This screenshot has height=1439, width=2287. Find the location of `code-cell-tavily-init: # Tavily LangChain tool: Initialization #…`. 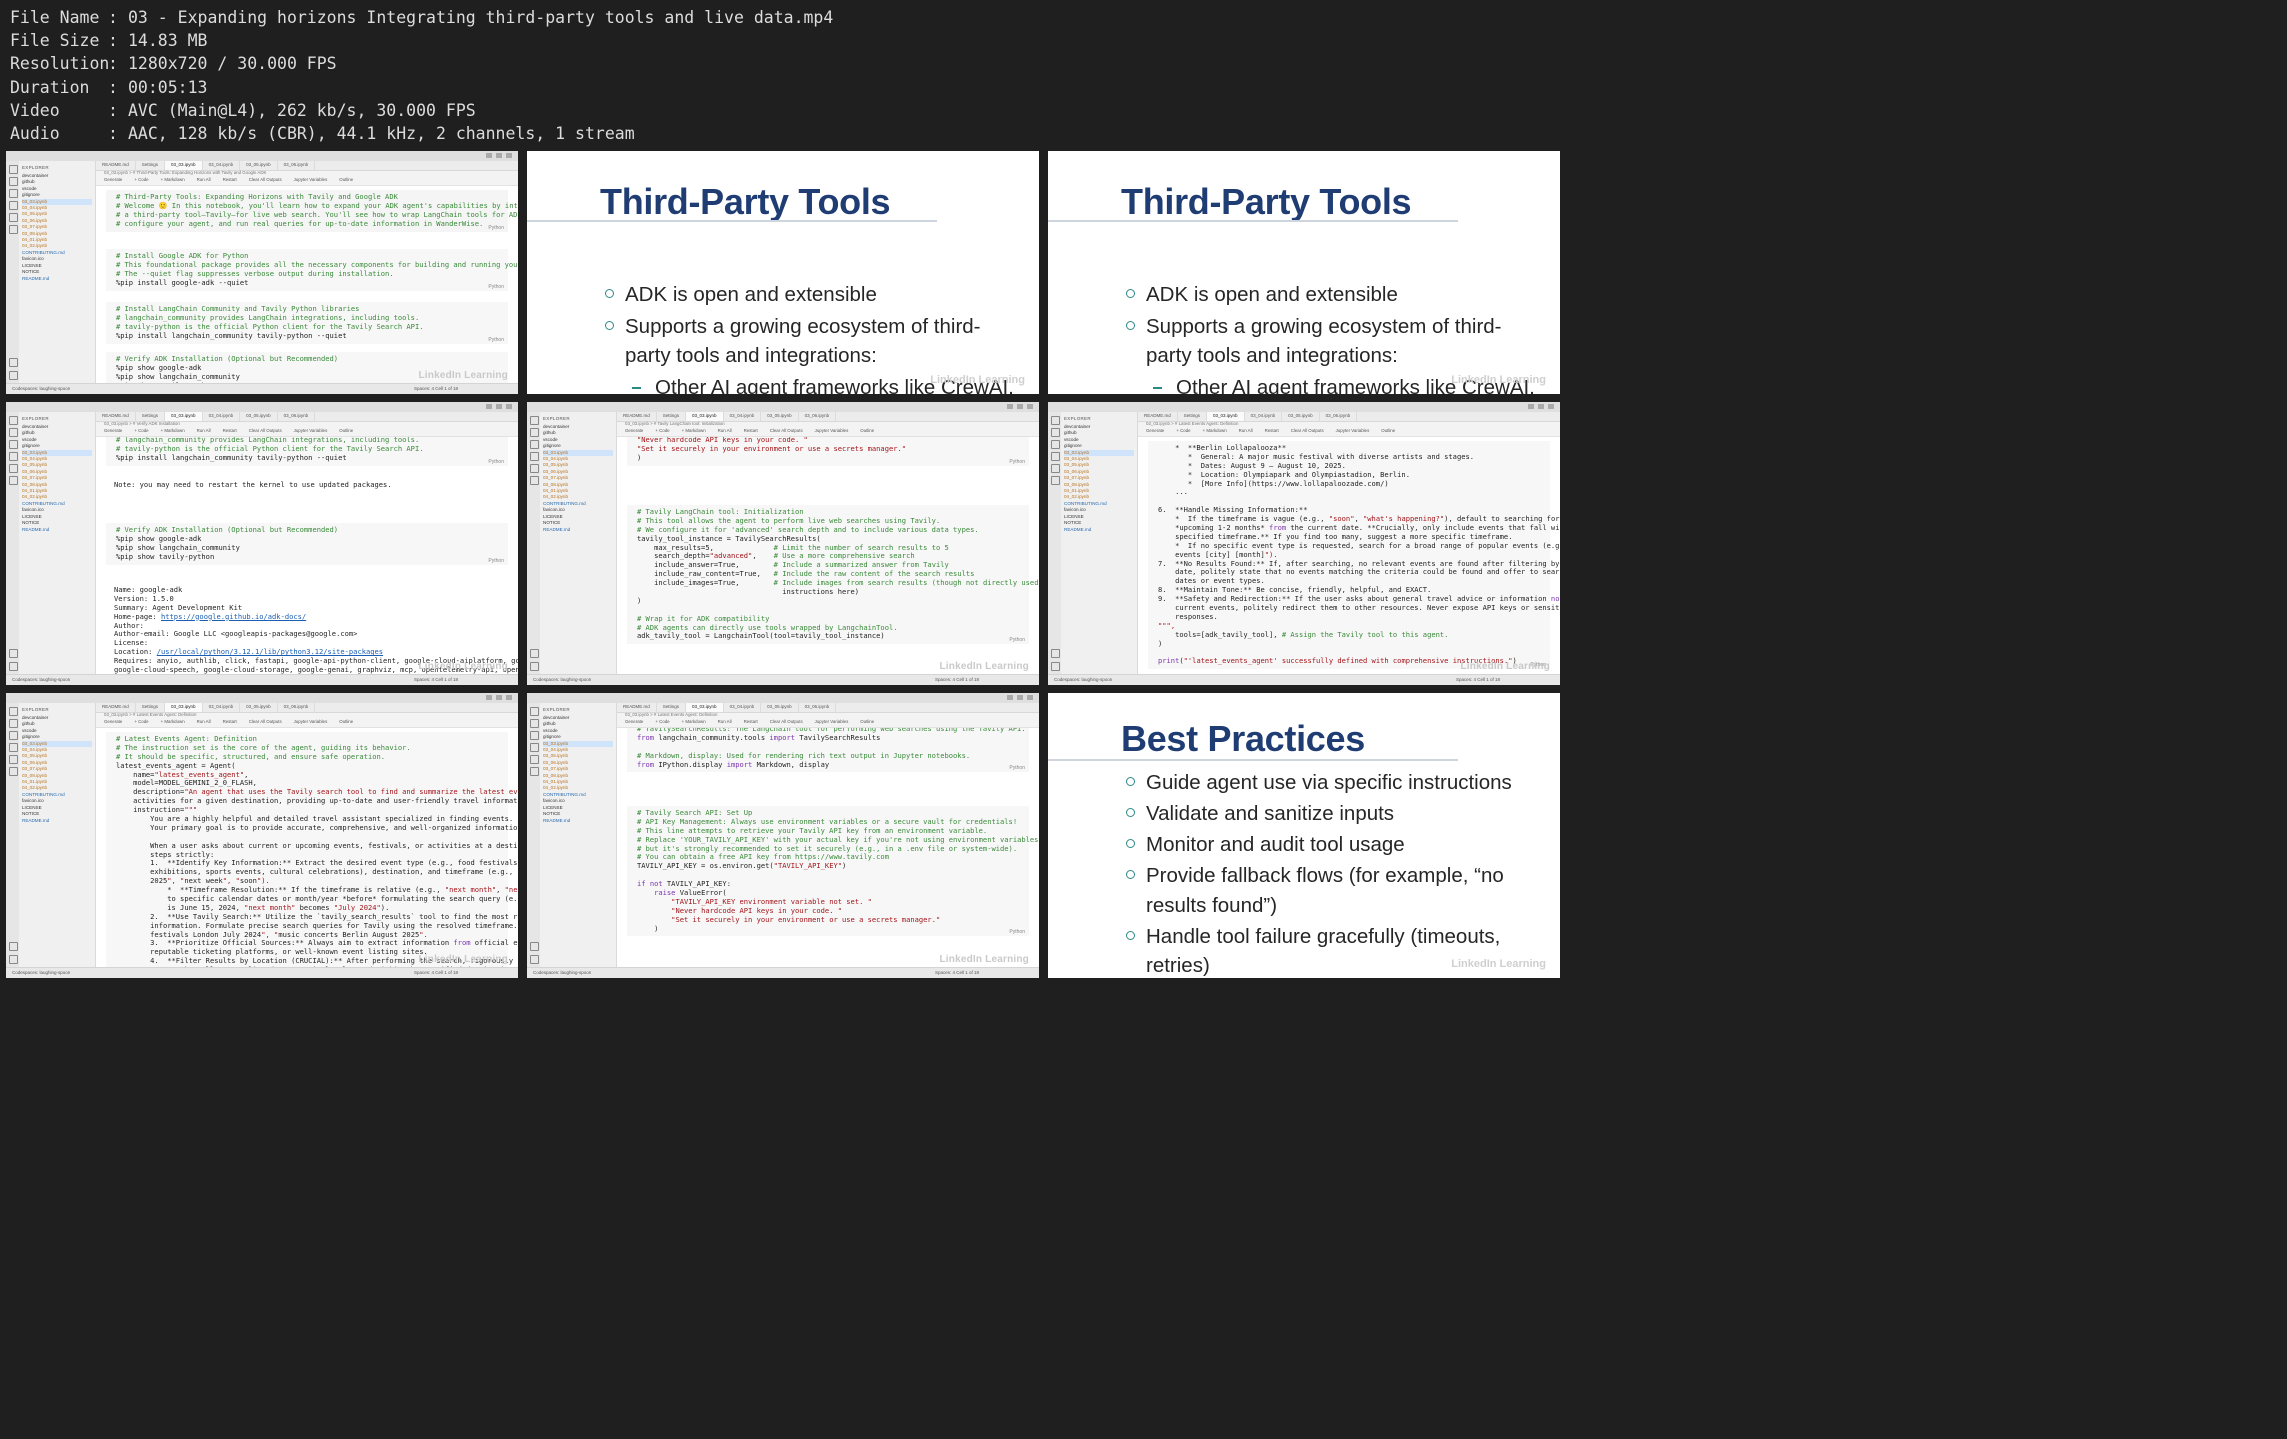

code-cell-tavily-init: # Tavily LangChain tool: Initialization #… is located at coordinates (832, 575).